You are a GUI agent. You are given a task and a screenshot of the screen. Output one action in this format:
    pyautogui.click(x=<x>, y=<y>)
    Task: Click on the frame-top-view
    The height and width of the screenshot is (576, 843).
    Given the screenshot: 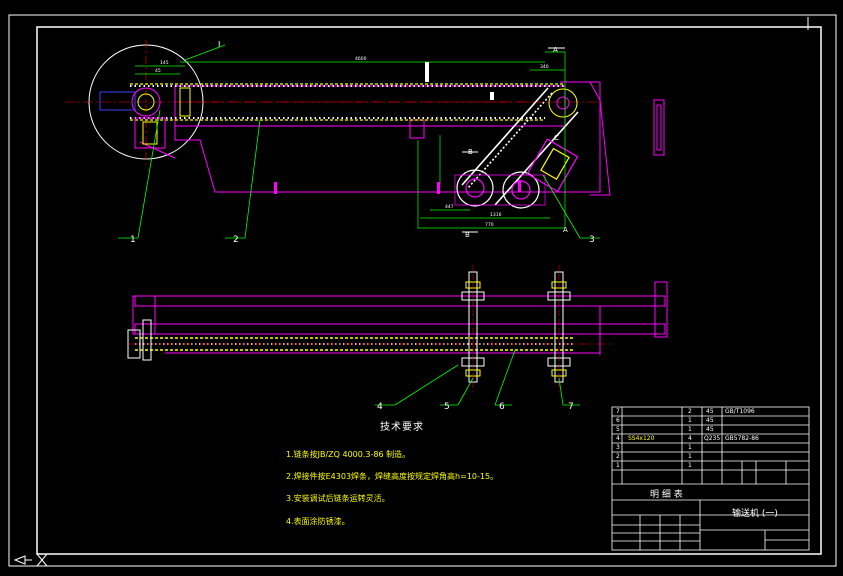 What is the action you would take?
    pyautogui.click(x=402, y=138)
    